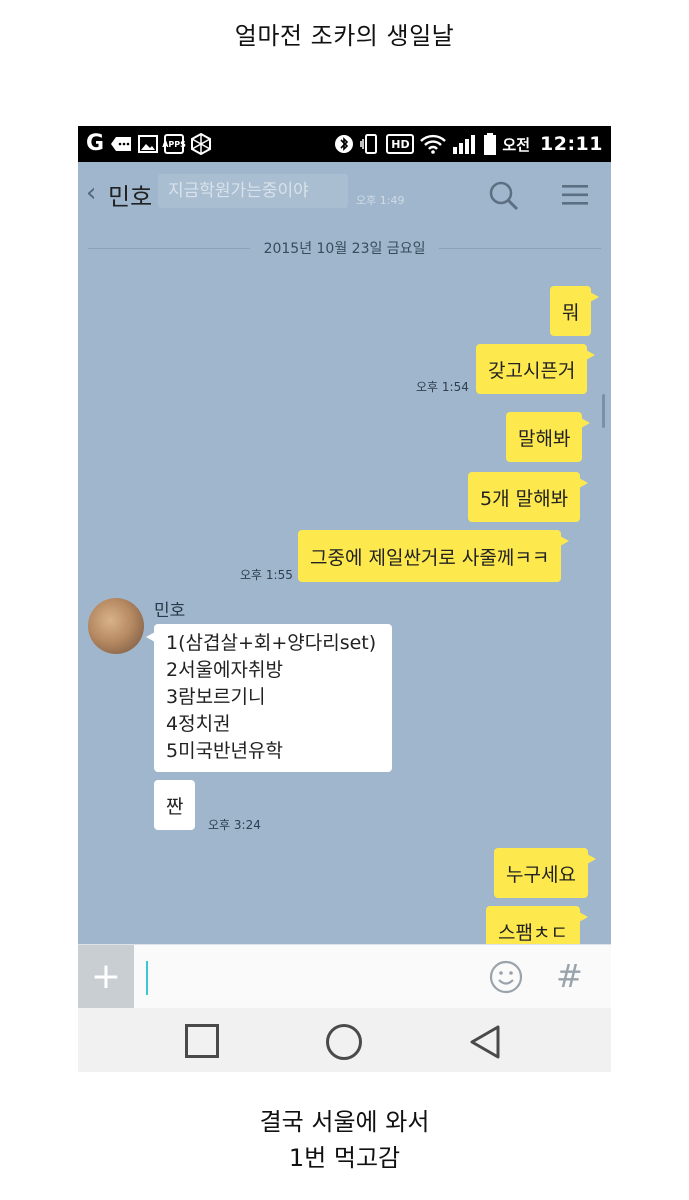 Image resolution: width=689 pixels, height=1200 pixels. What do you see at coordinates (130, 197) in the screenshot?
I see `contact-name: 민호` at bounding box center [130, 197].